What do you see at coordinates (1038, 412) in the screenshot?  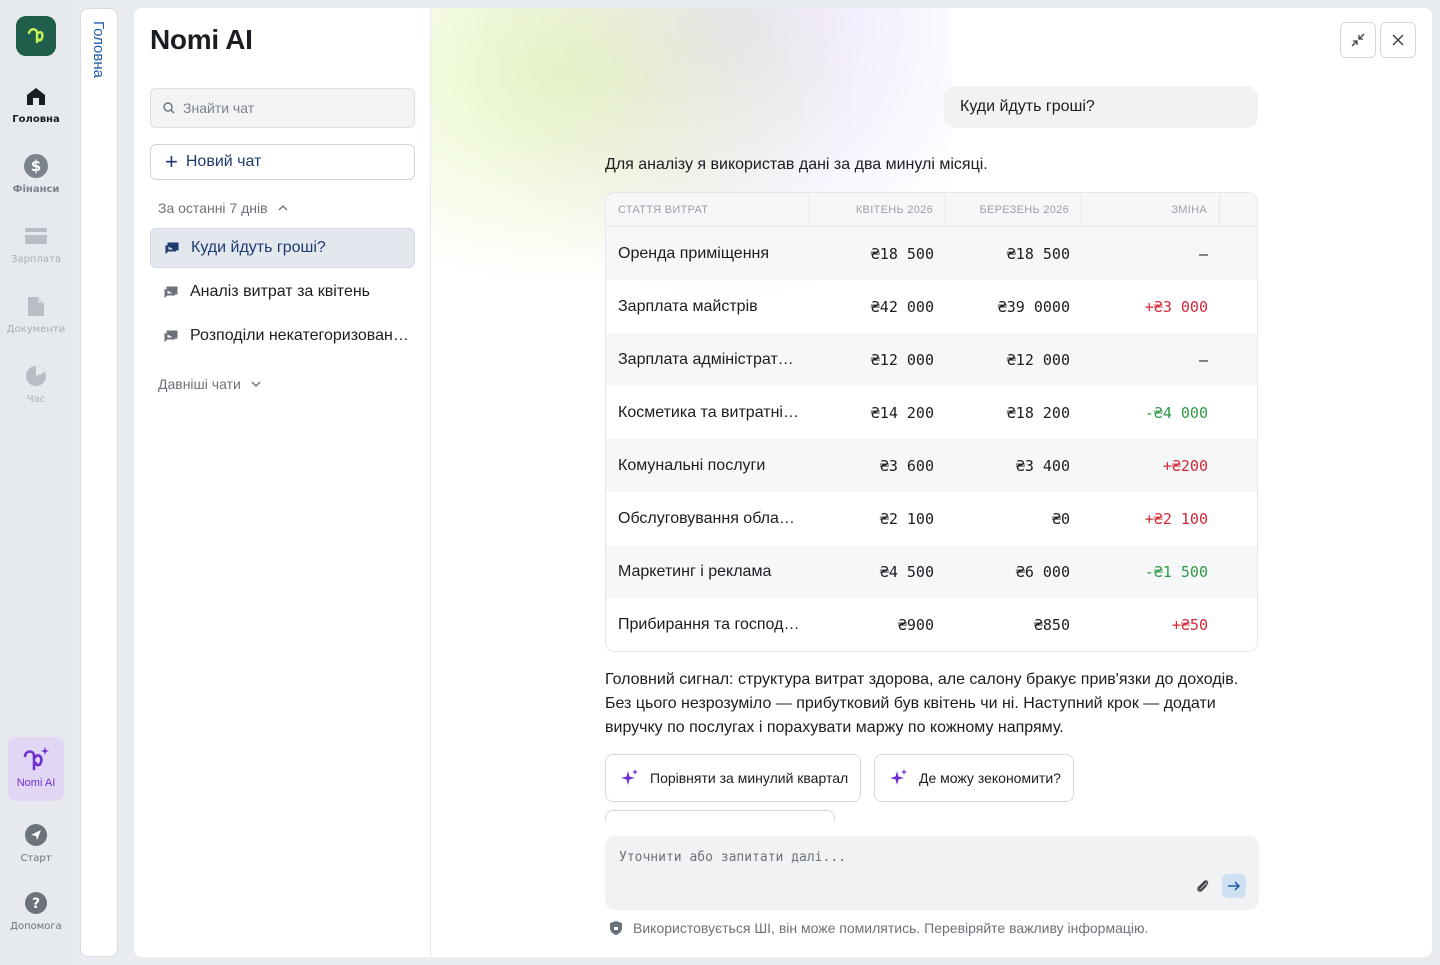 I see `cell-march: ₴18 200` at bounding box center [1038, 412].